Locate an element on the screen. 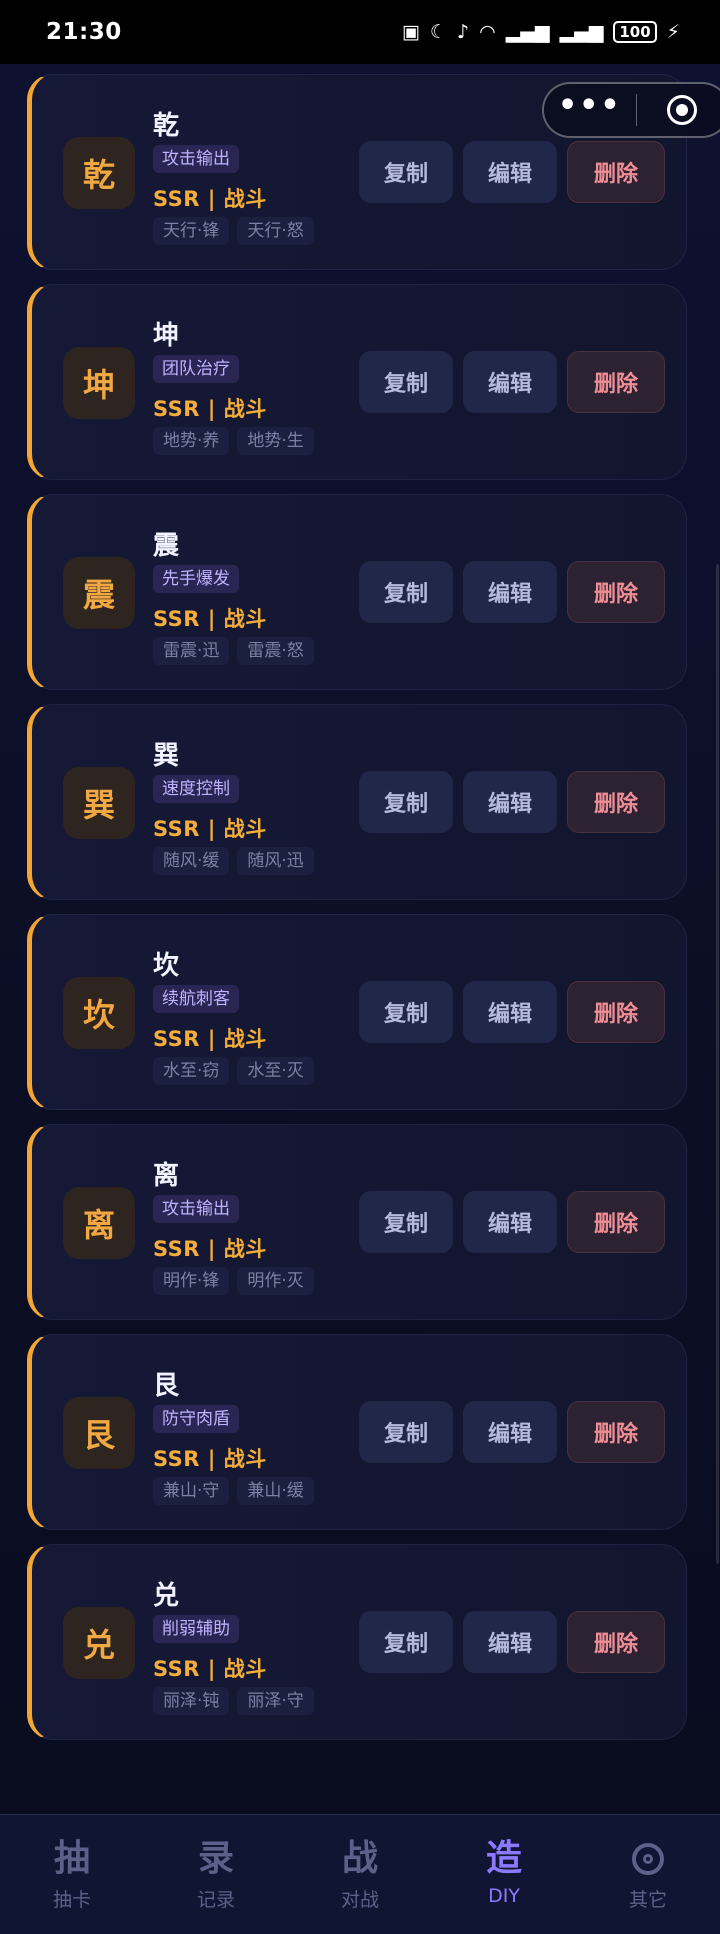 This screenshot has width=720, height=1934. card-avatar: 巽 is located at coordinates (99, 803).